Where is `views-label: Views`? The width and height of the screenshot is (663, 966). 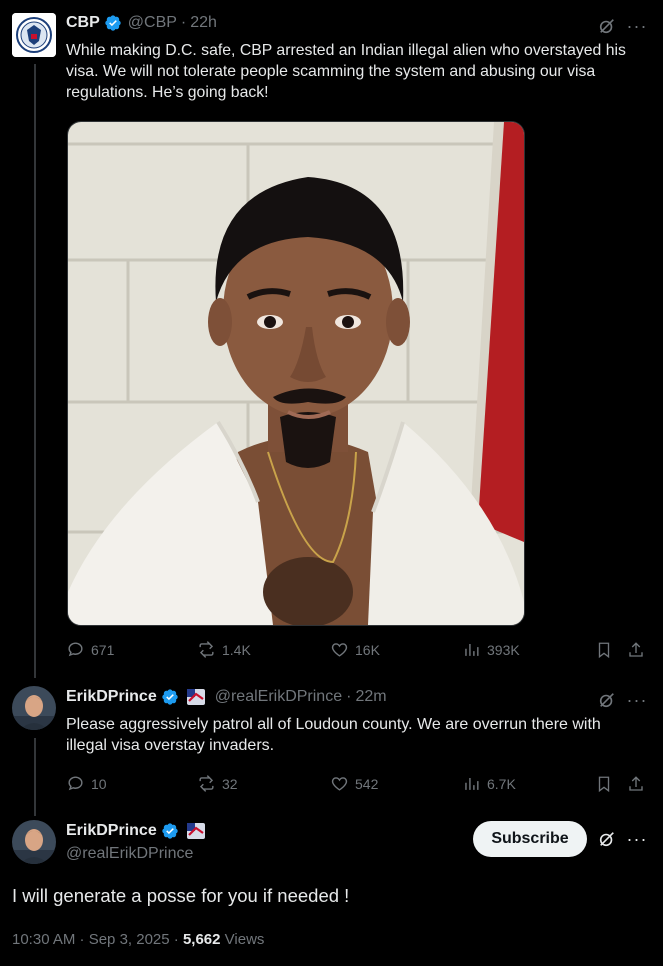
views-label: Views is located at coordinates (242, 939).